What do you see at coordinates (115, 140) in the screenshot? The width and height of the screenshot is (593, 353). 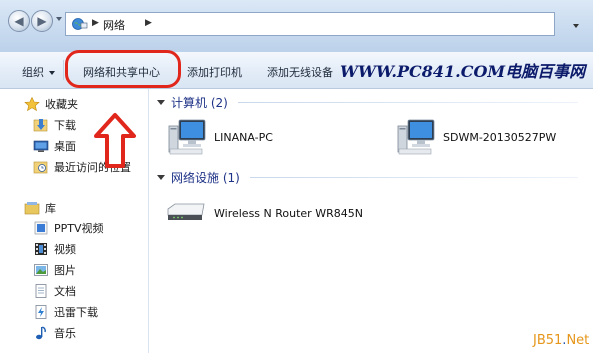 I see `annotation-arrow-icon` at bounding box center [115, 140].